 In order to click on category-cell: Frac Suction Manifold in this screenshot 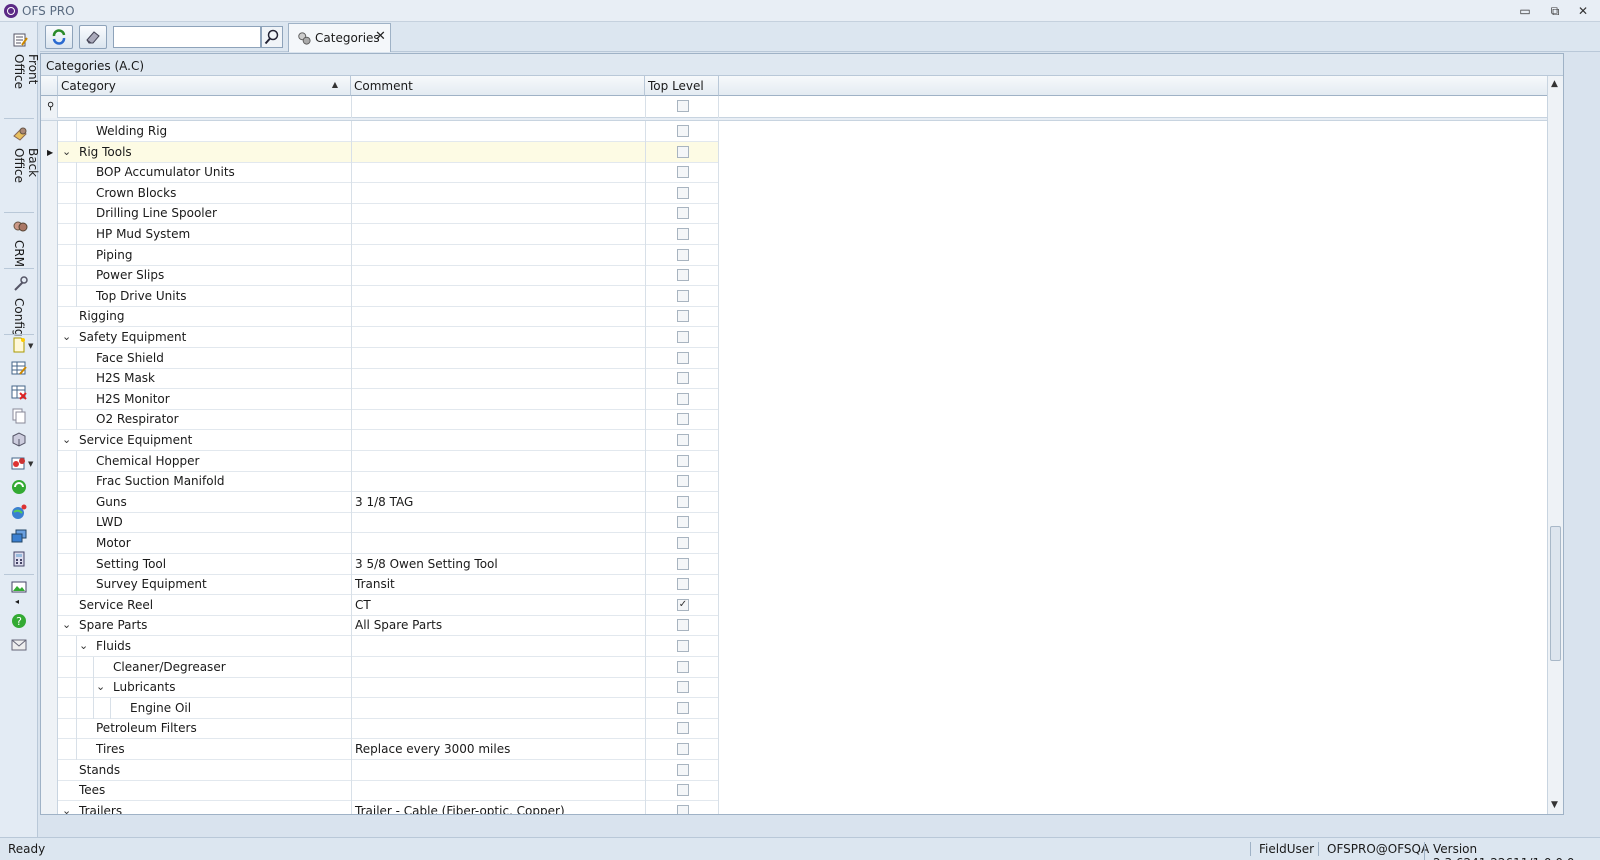, I will do `click(160, 481)`.